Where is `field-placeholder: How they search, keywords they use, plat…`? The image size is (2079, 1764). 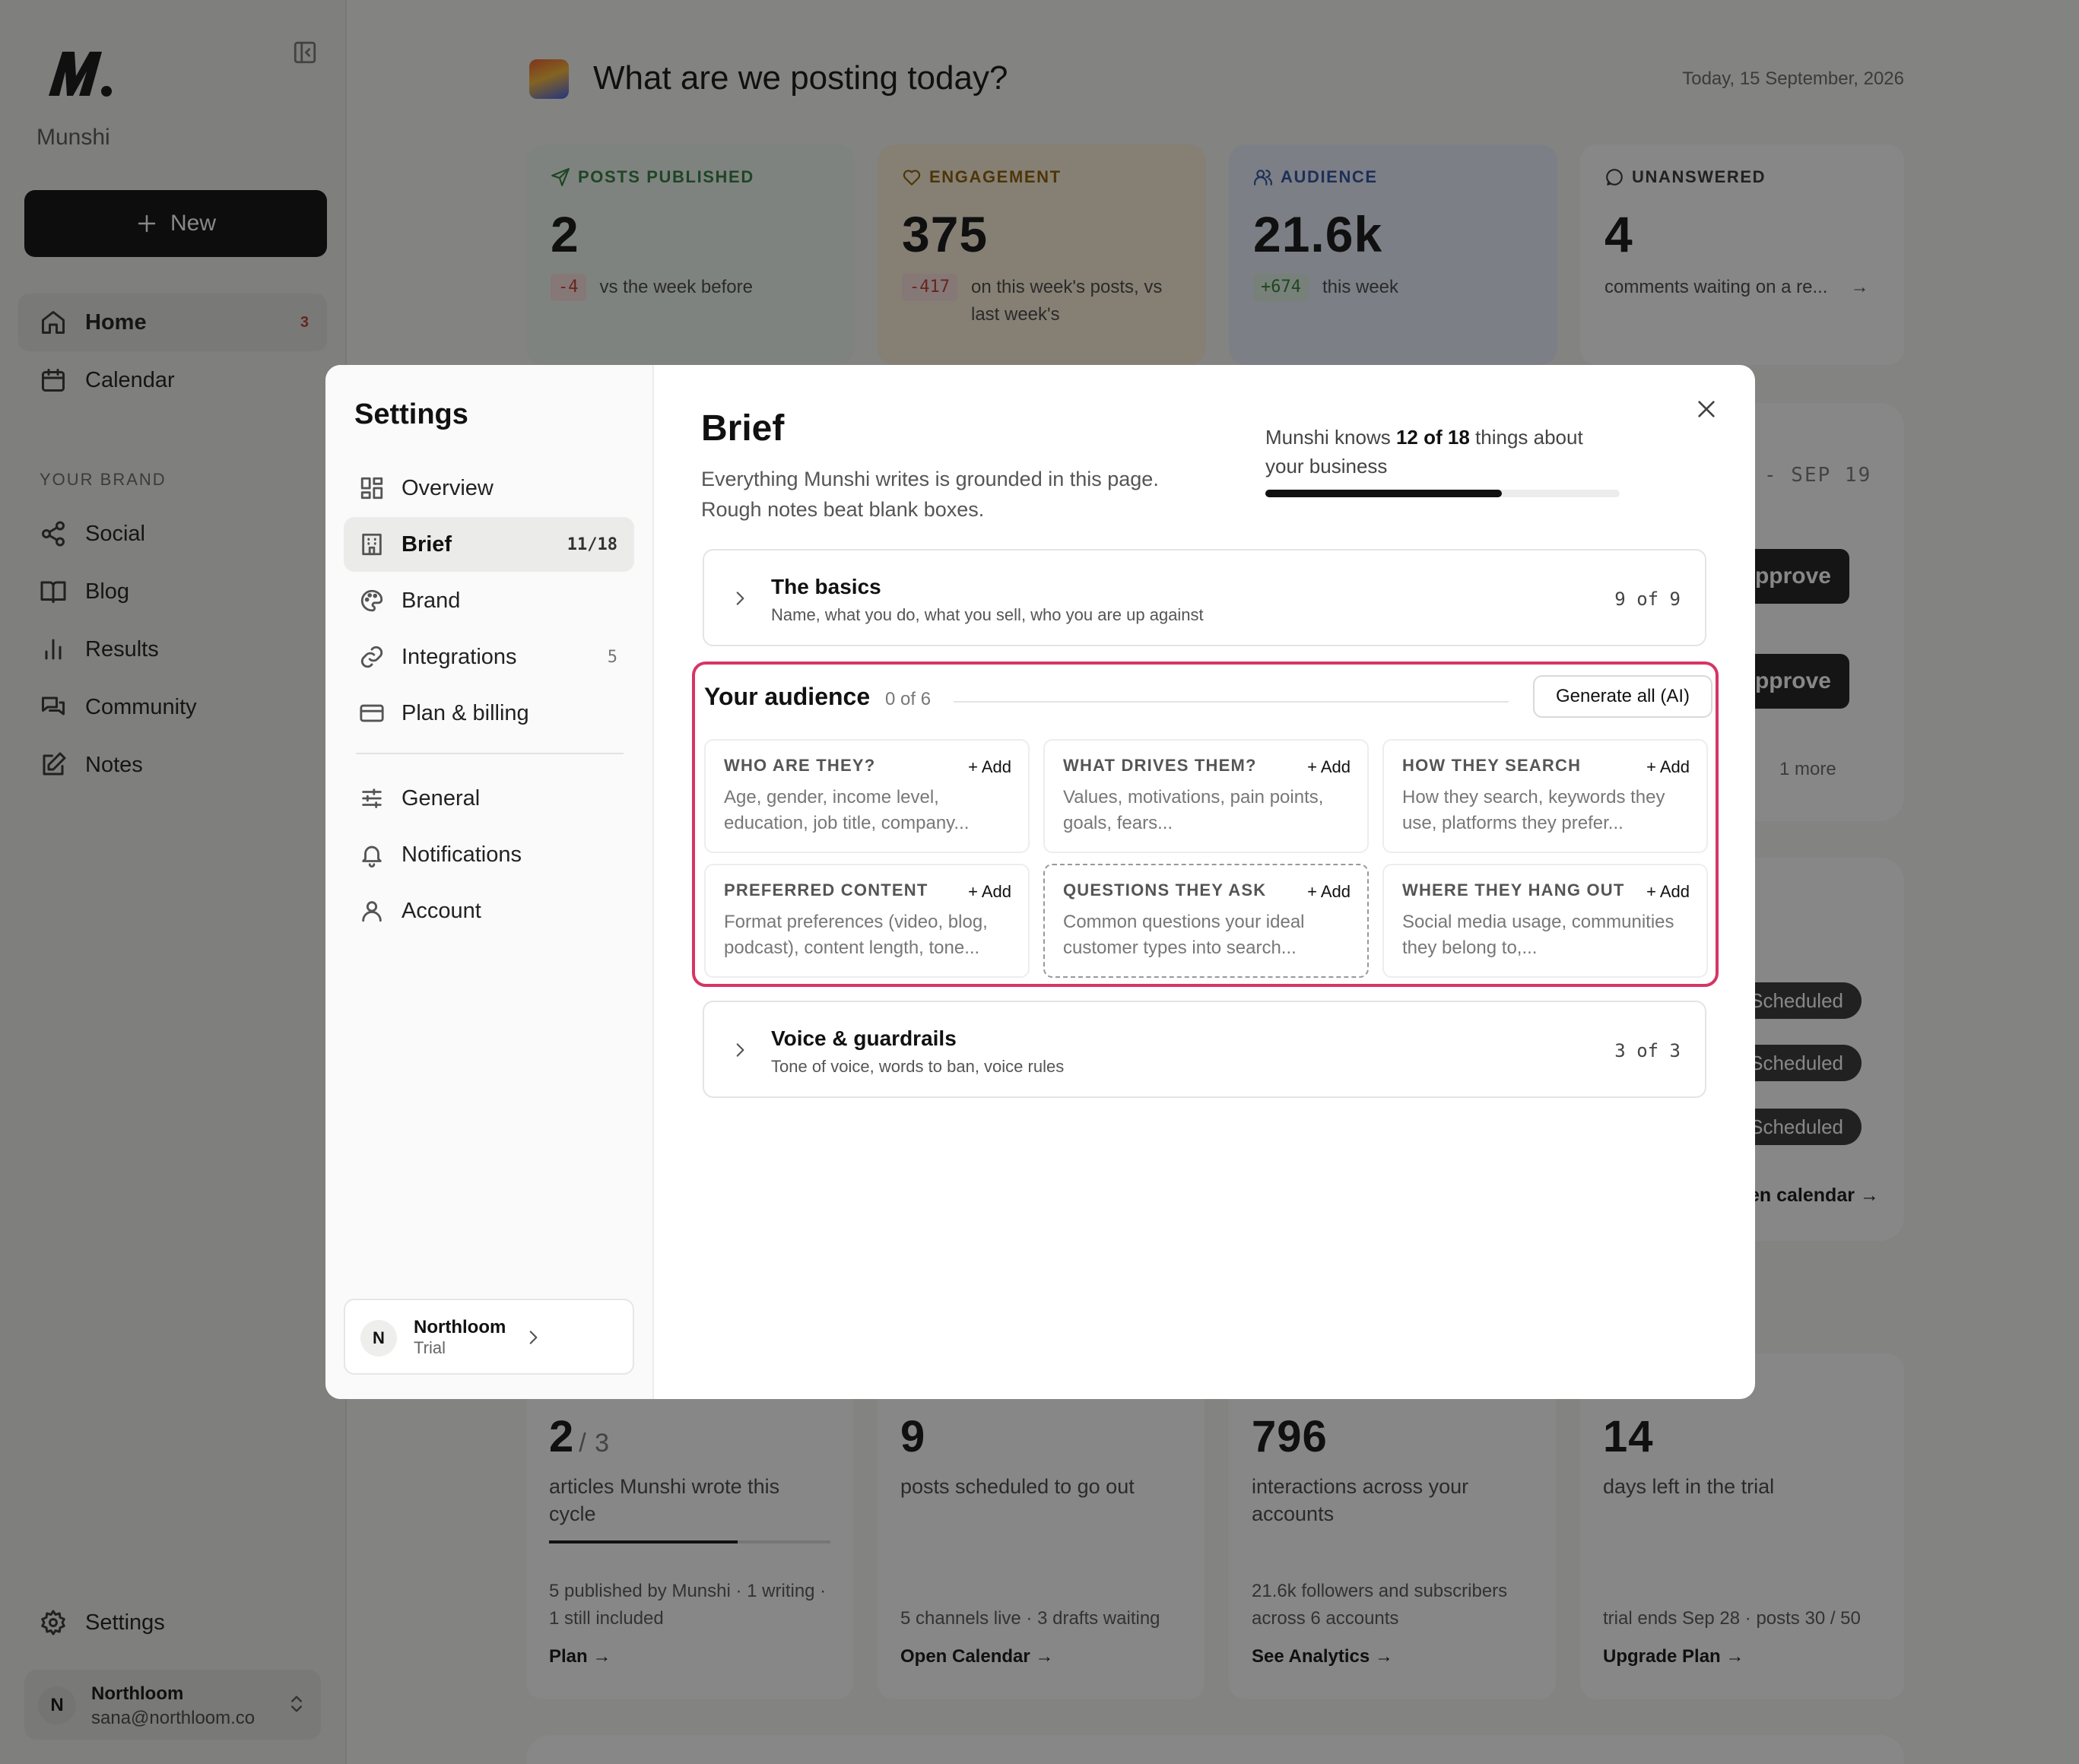 field-placeholder: How they search, keywords they use, plat… is located at coordinates (1533, 810).